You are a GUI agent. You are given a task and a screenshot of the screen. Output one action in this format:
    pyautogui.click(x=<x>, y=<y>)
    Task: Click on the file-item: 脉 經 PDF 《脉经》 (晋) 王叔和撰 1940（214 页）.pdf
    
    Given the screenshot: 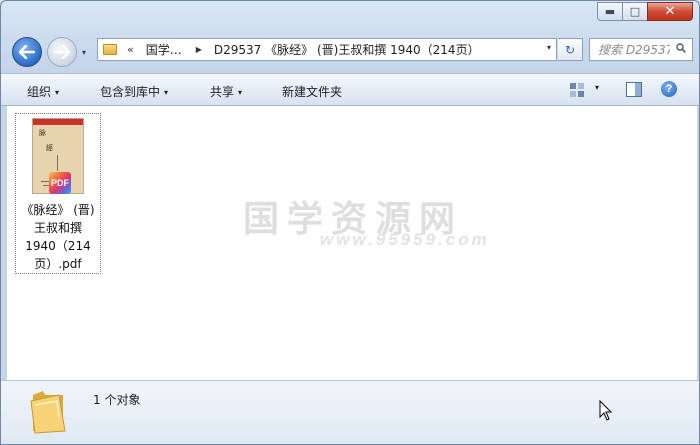 What is the action you would take?
    pyautogui.click(x=58, y=193)
    